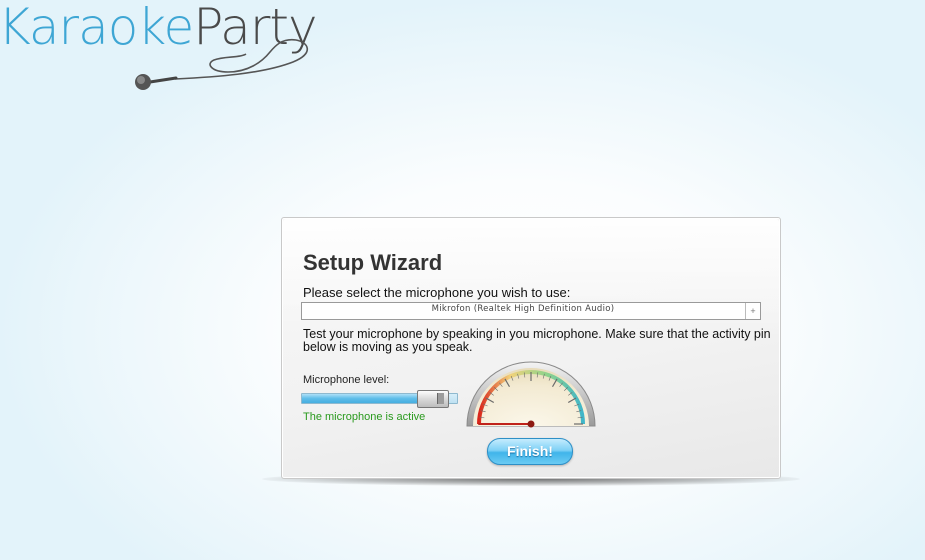 The image size is (925, 560). What do you see at coordinates (222, 64) in the screenshot?
I see `microphone-icon` at bounding box center [222, 64].